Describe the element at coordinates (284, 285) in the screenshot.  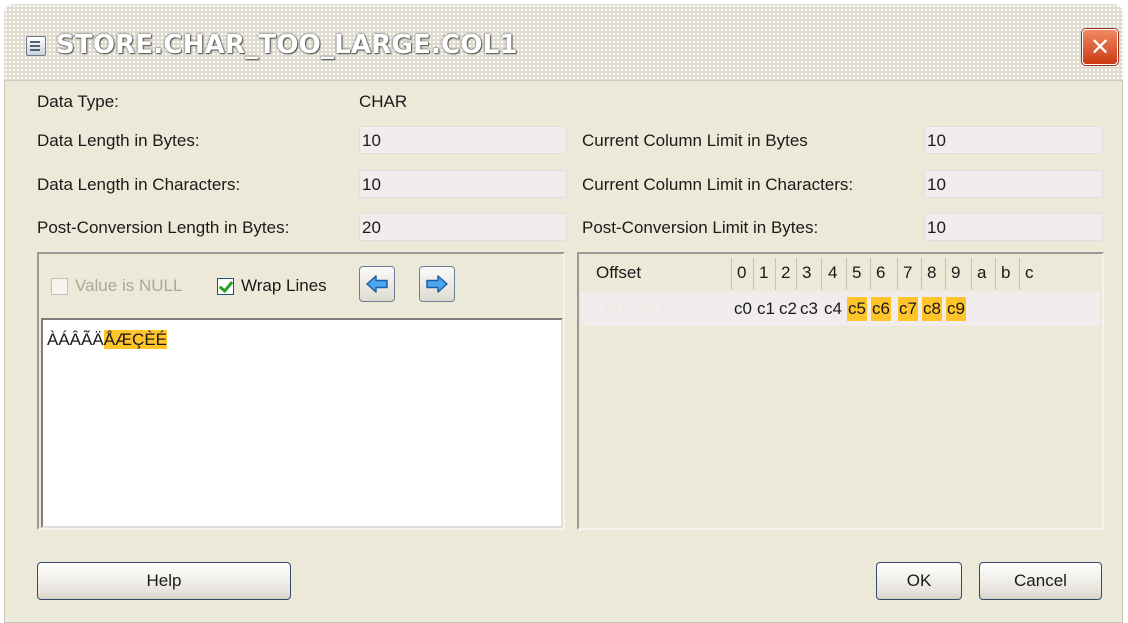
I see `wrap-lines-label: Wrap Lines` at that location.